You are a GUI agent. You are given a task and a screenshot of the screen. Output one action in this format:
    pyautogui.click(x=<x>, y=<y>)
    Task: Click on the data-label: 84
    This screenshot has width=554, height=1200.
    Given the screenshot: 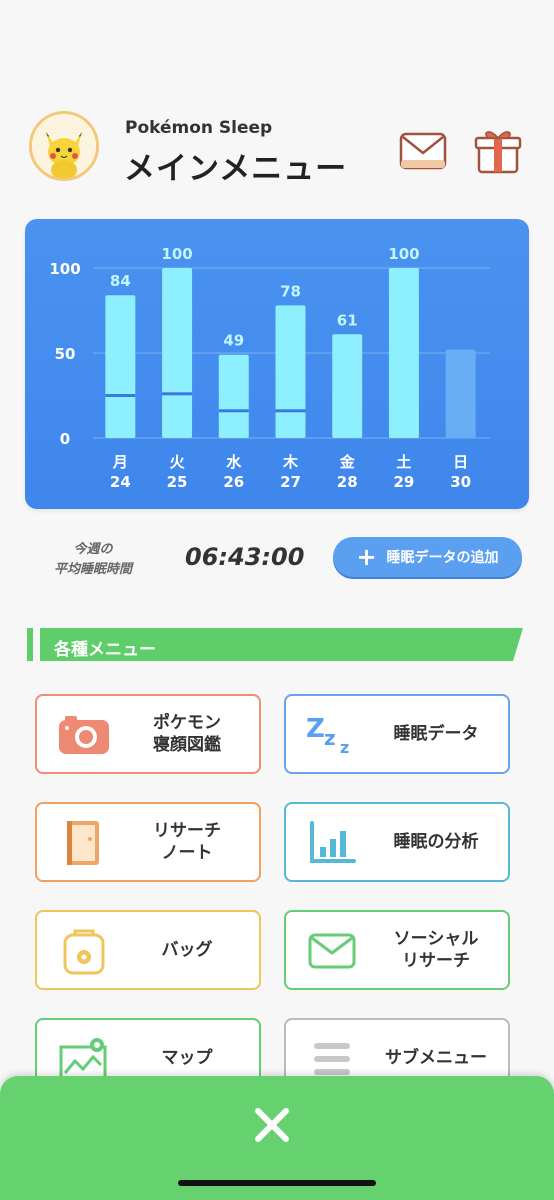 What is the action you would take?
    pyautogui.click(x=120, y=281)
    